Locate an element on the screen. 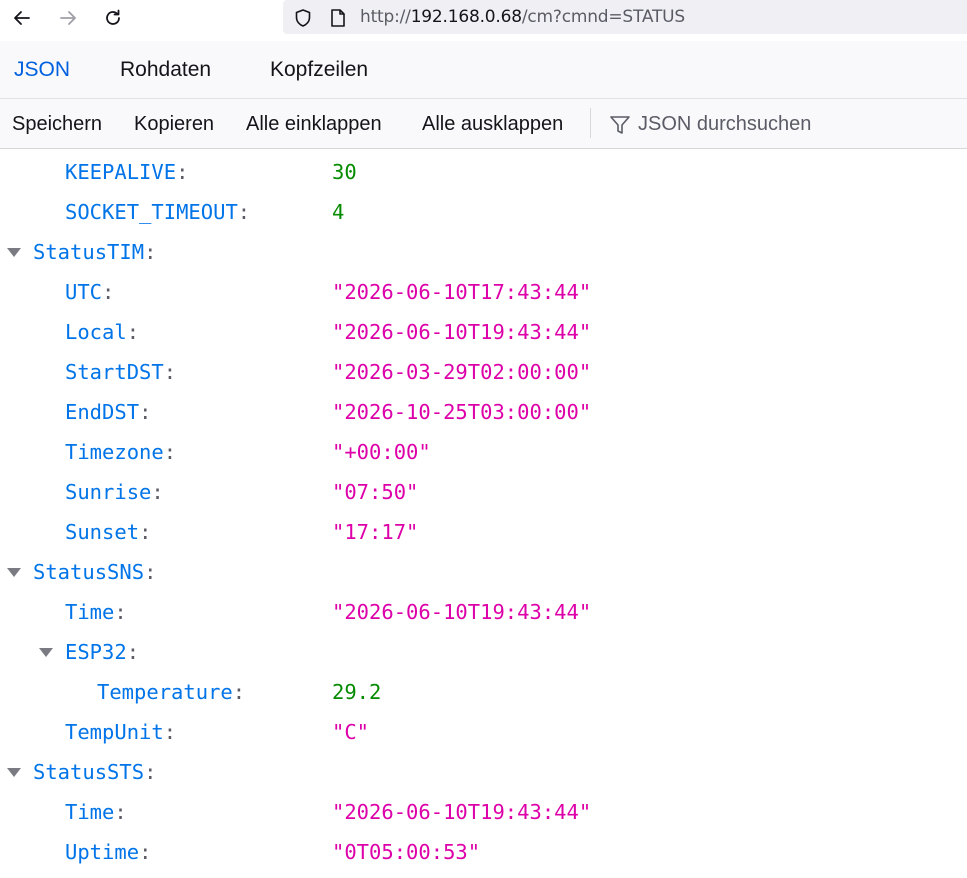 The height and width of the screenshot is (878, 967). json-row: StatusSNS: is located at coordinates (483, 572).